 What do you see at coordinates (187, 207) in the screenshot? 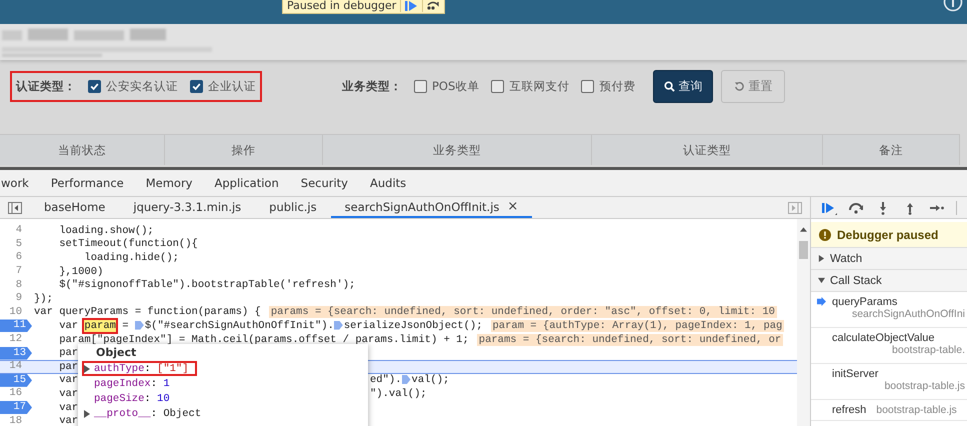
I see `file-tab: jquery-3.3.1.min.js` at bounding box center [187, 207].